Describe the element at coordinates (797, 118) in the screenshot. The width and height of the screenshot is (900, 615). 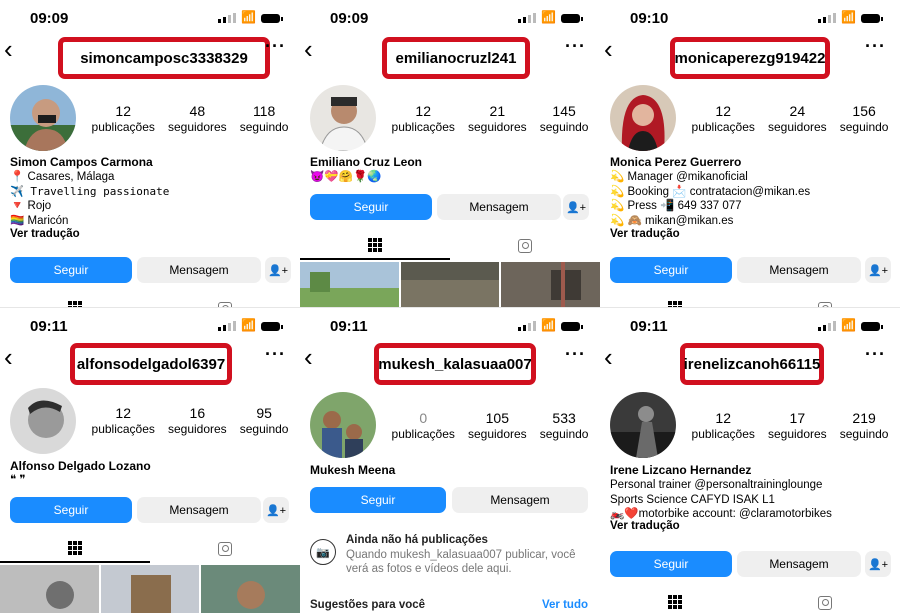
I see `followers-stat: 24 seguidores` at that location.